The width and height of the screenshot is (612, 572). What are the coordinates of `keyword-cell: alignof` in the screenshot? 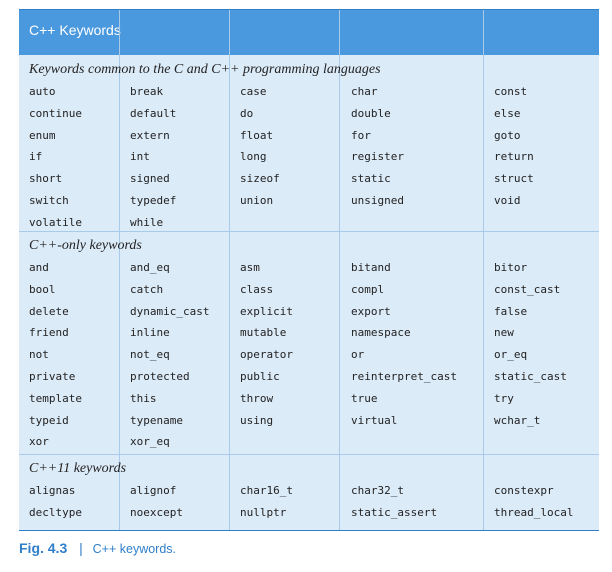 It's located at (153, 490).